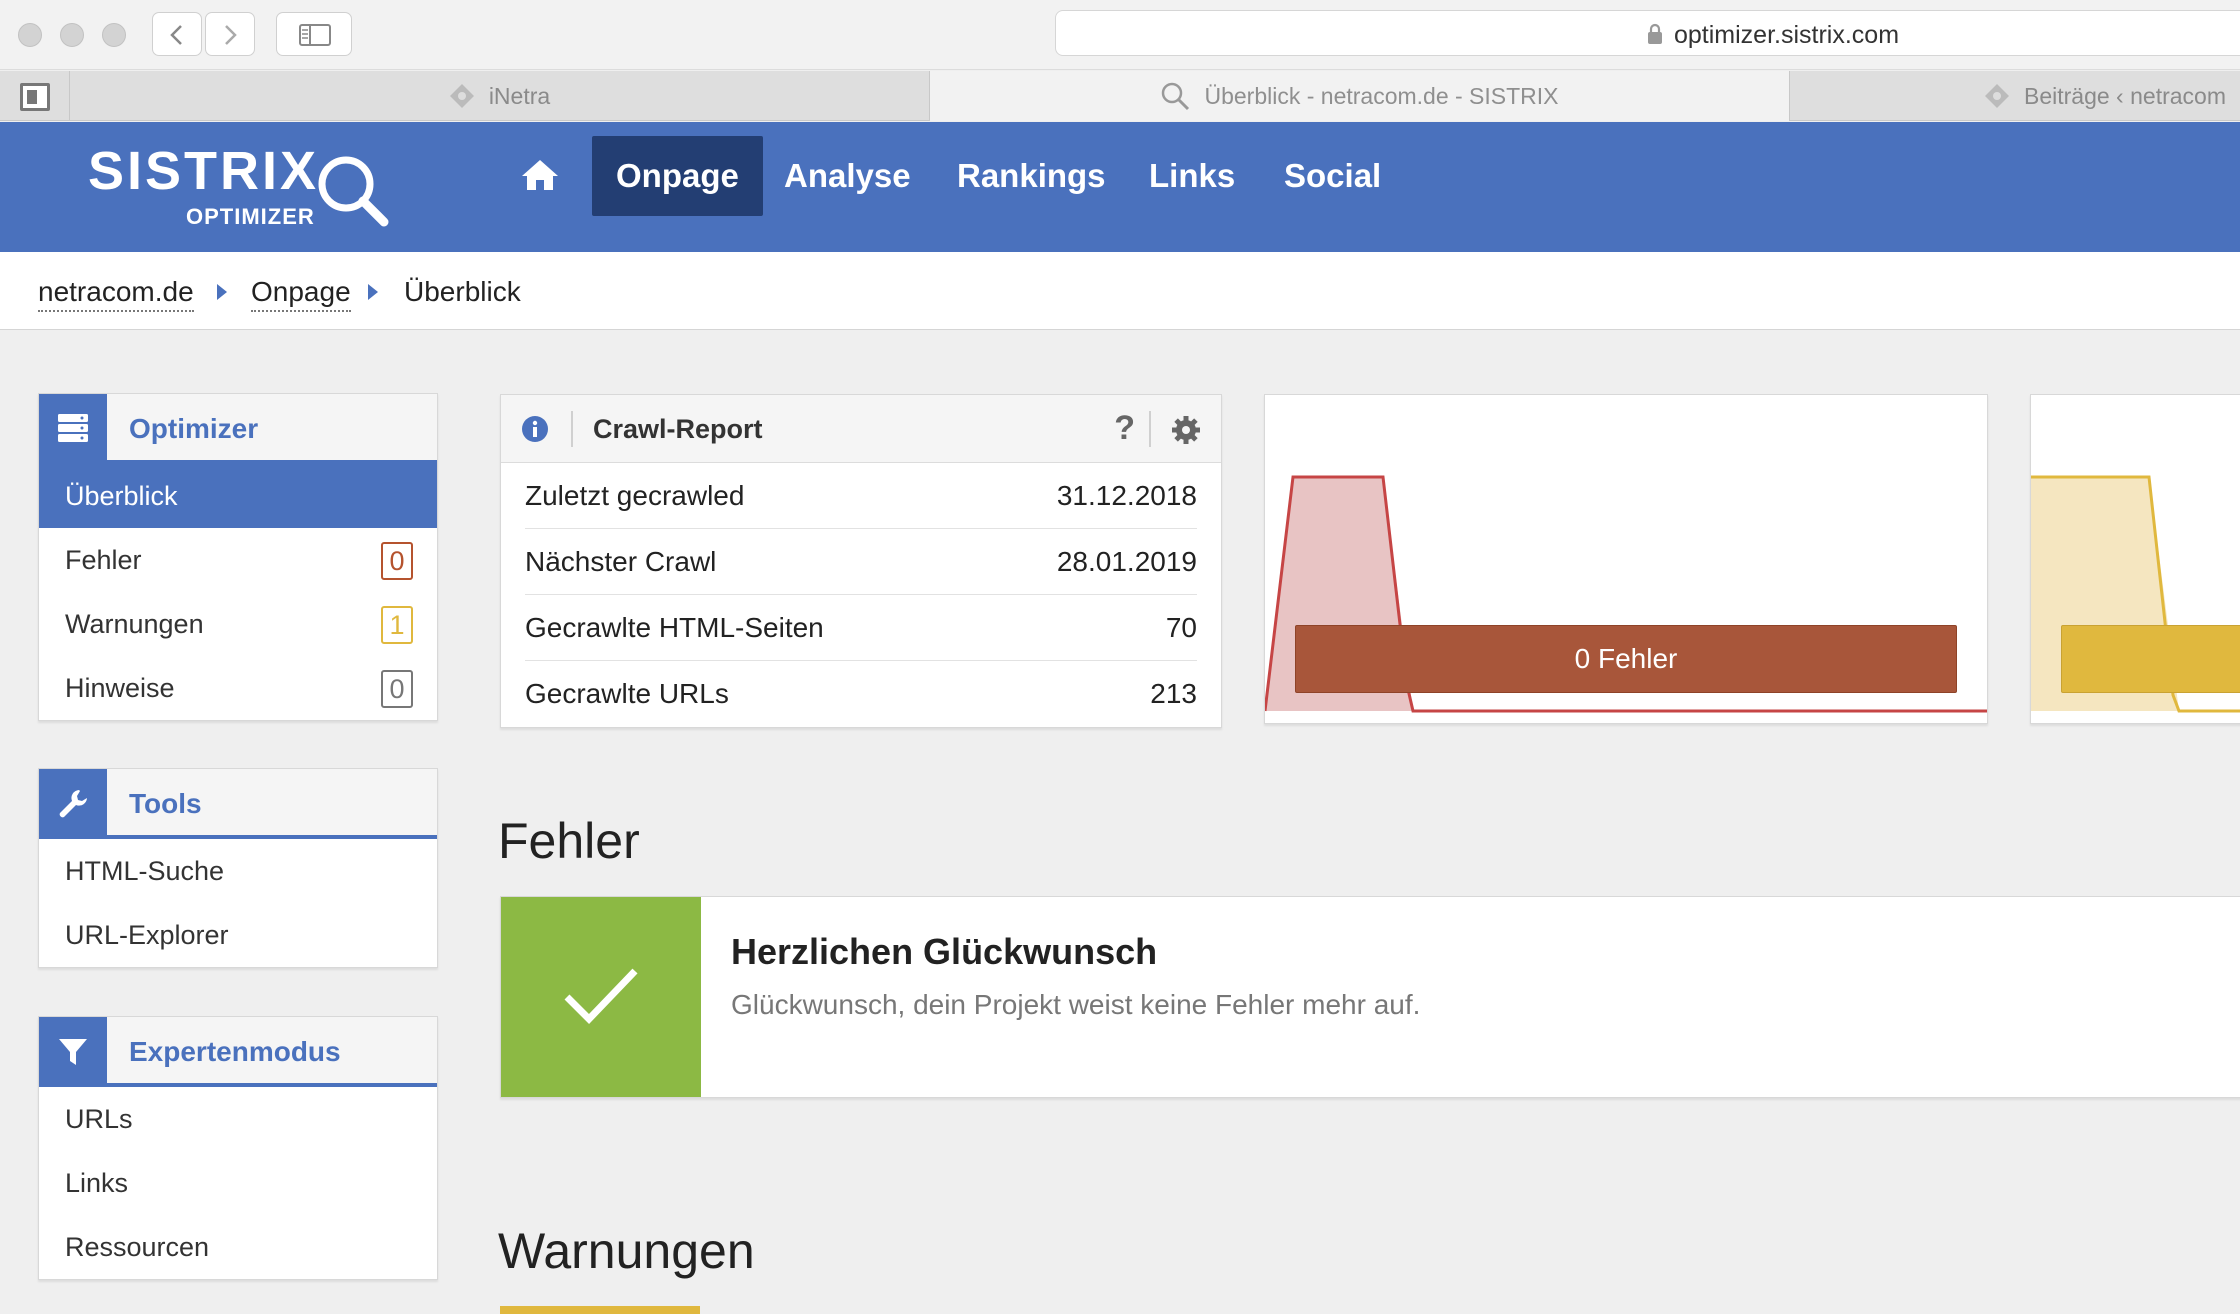  I want to click on success-icon-box, so click(601, 997).